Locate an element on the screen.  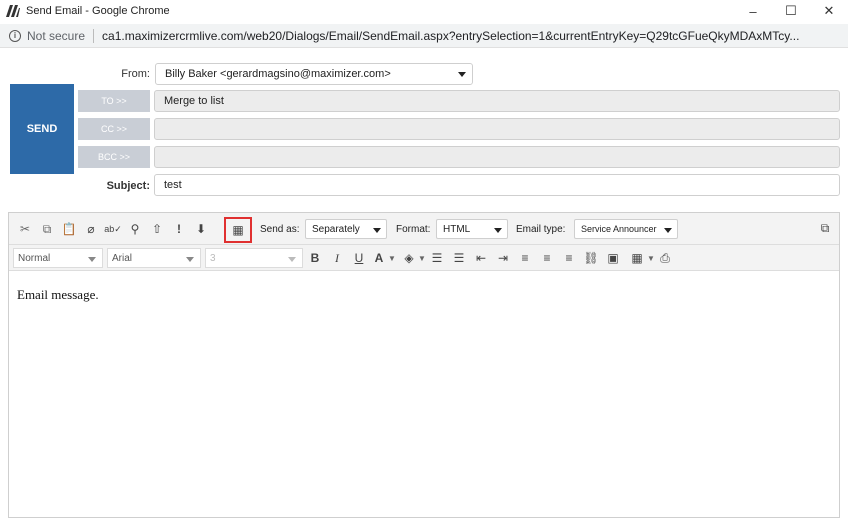
to-button: TO >> is located at coordinates (114, 101).